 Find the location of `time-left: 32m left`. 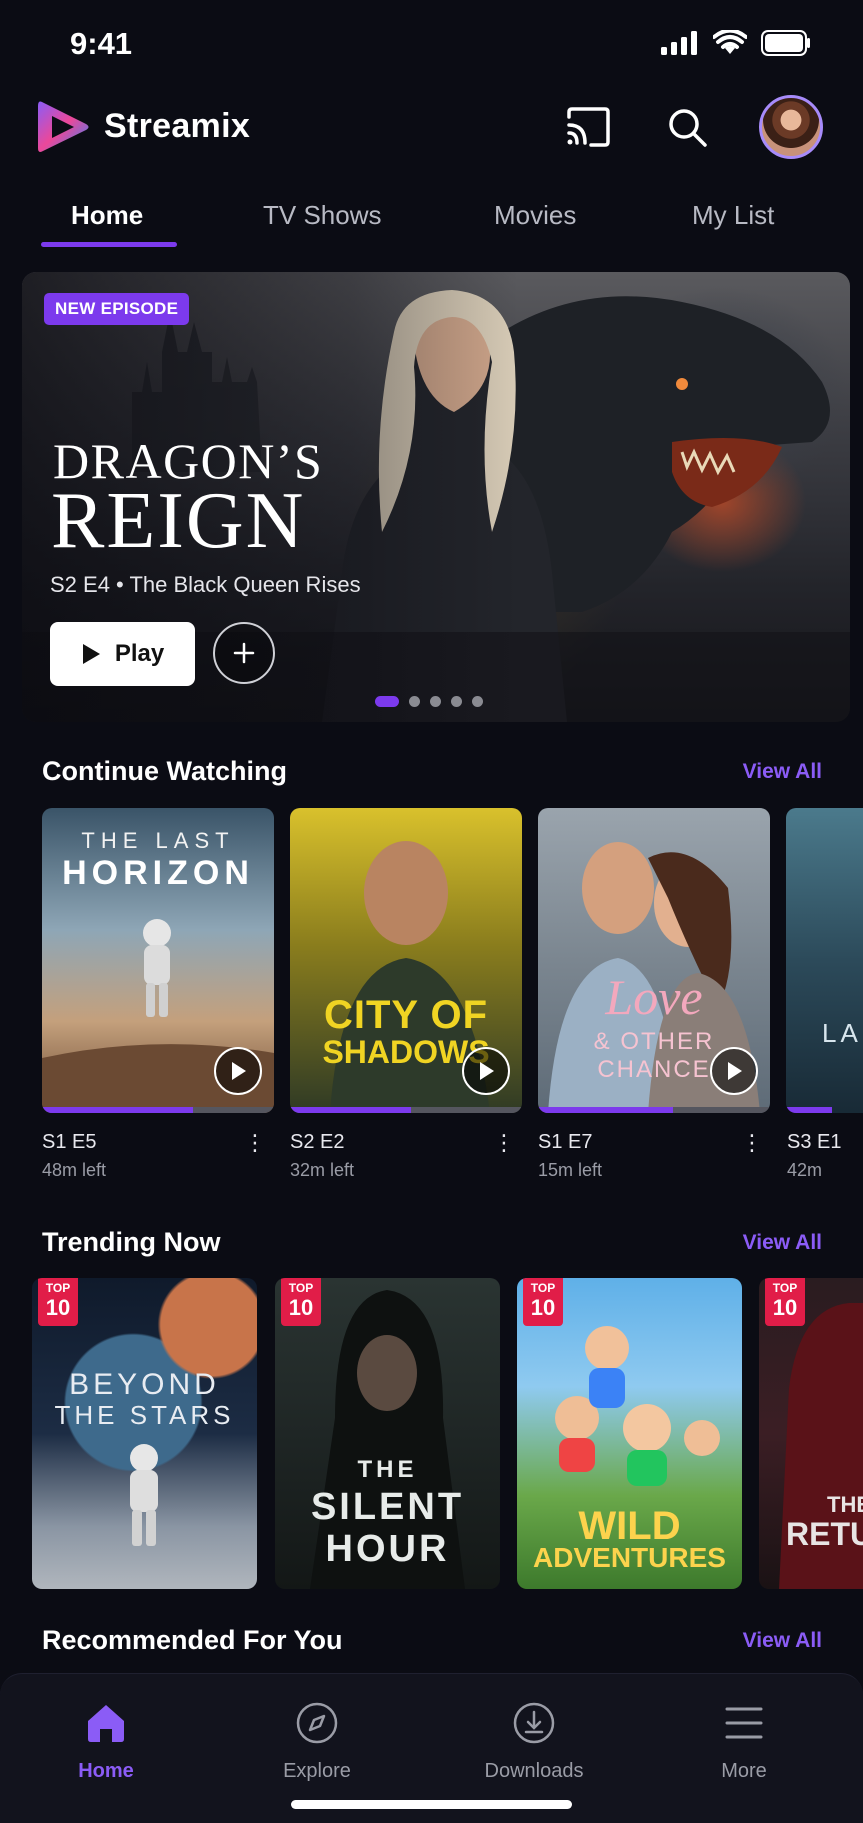

time-left: 32m left is located at coordinates (322, 1170).